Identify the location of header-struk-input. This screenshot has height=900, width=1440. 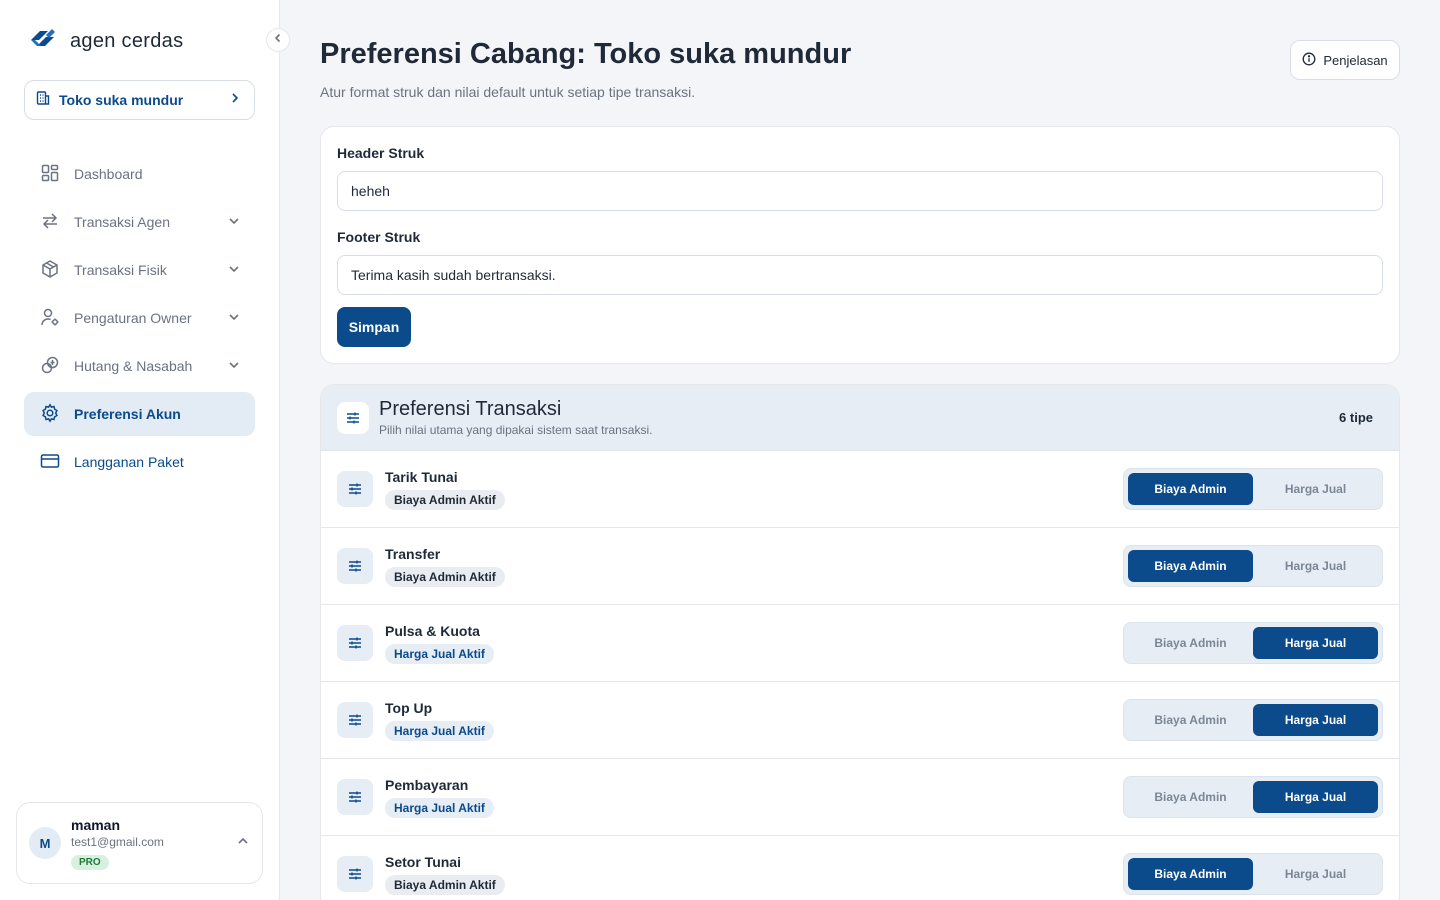
(860, 191).